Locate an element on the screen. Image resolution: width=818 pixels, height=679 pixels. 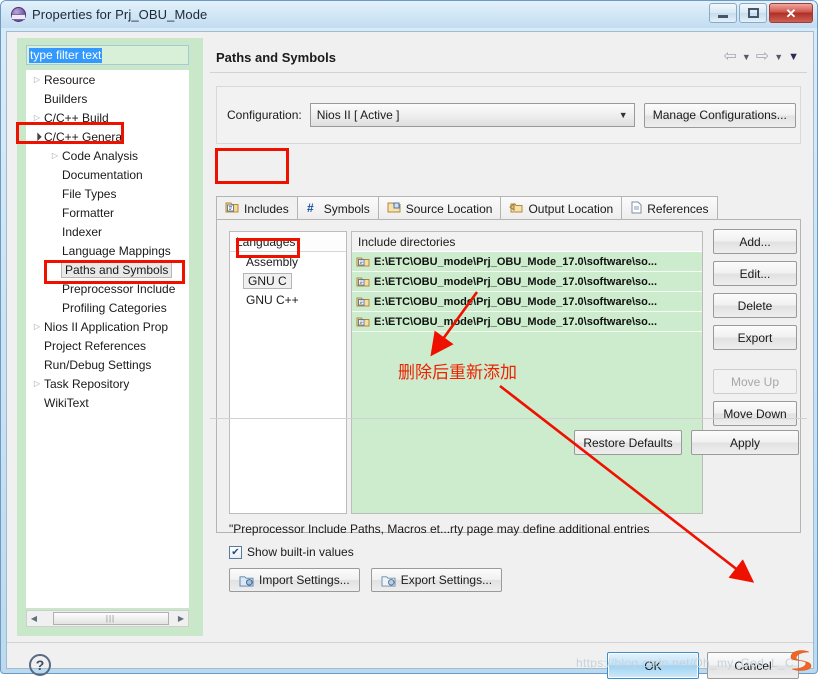
page-navigation-controls: ⇦ ▼ ⇨ ▼ ▼ is located at coordinates (761, 57).